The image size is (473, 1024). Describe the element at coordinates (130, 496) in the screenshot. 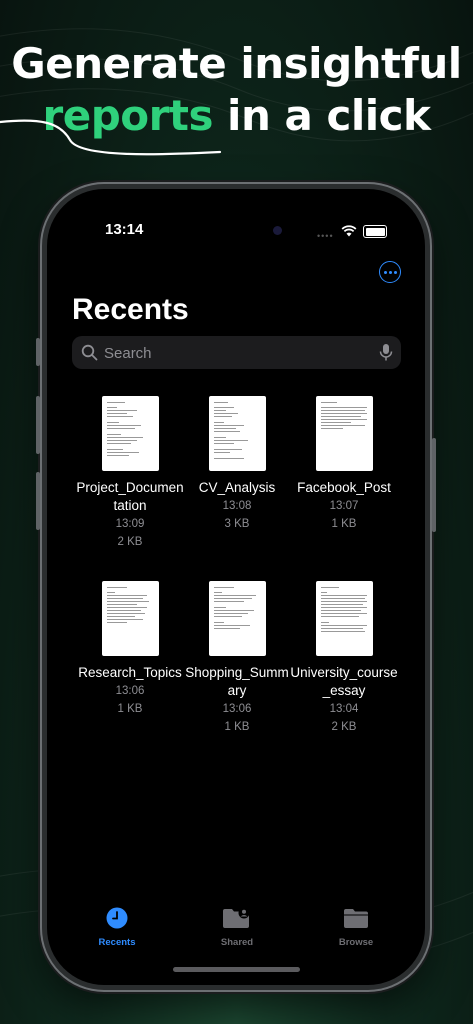

I see `file-name: Project_Documentation` at that location.